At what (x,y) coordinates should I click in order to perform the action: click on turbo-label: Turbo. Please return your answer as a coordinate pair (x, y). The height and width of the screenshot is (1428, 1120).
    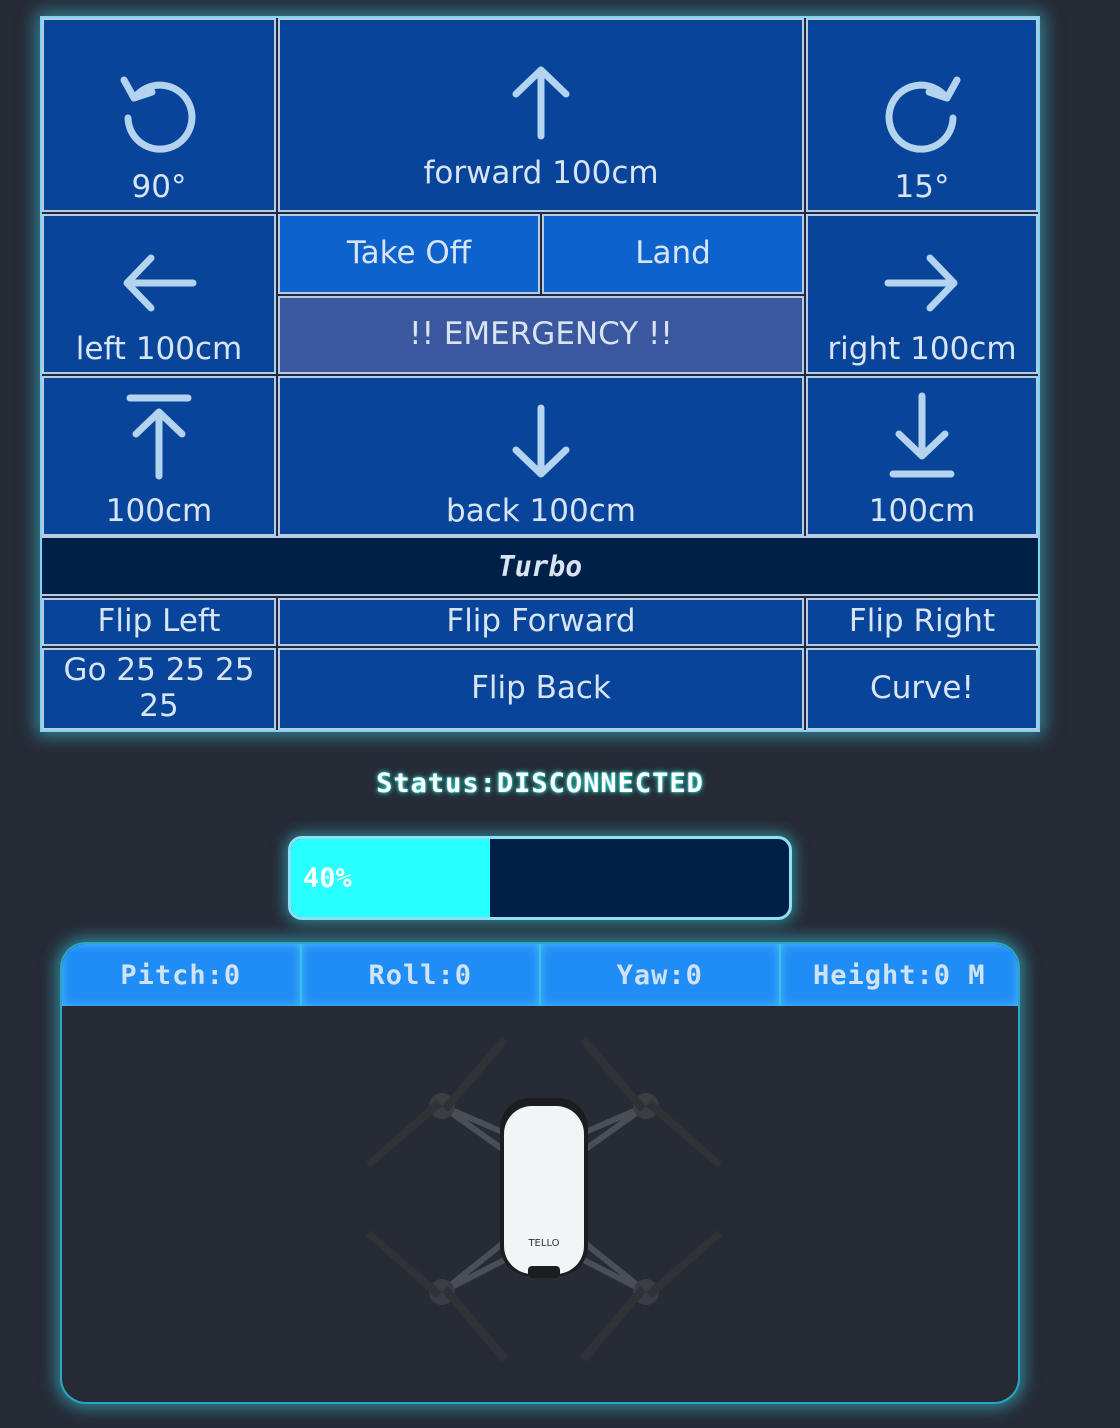
    Looking at the image, I should click on (540, 566).